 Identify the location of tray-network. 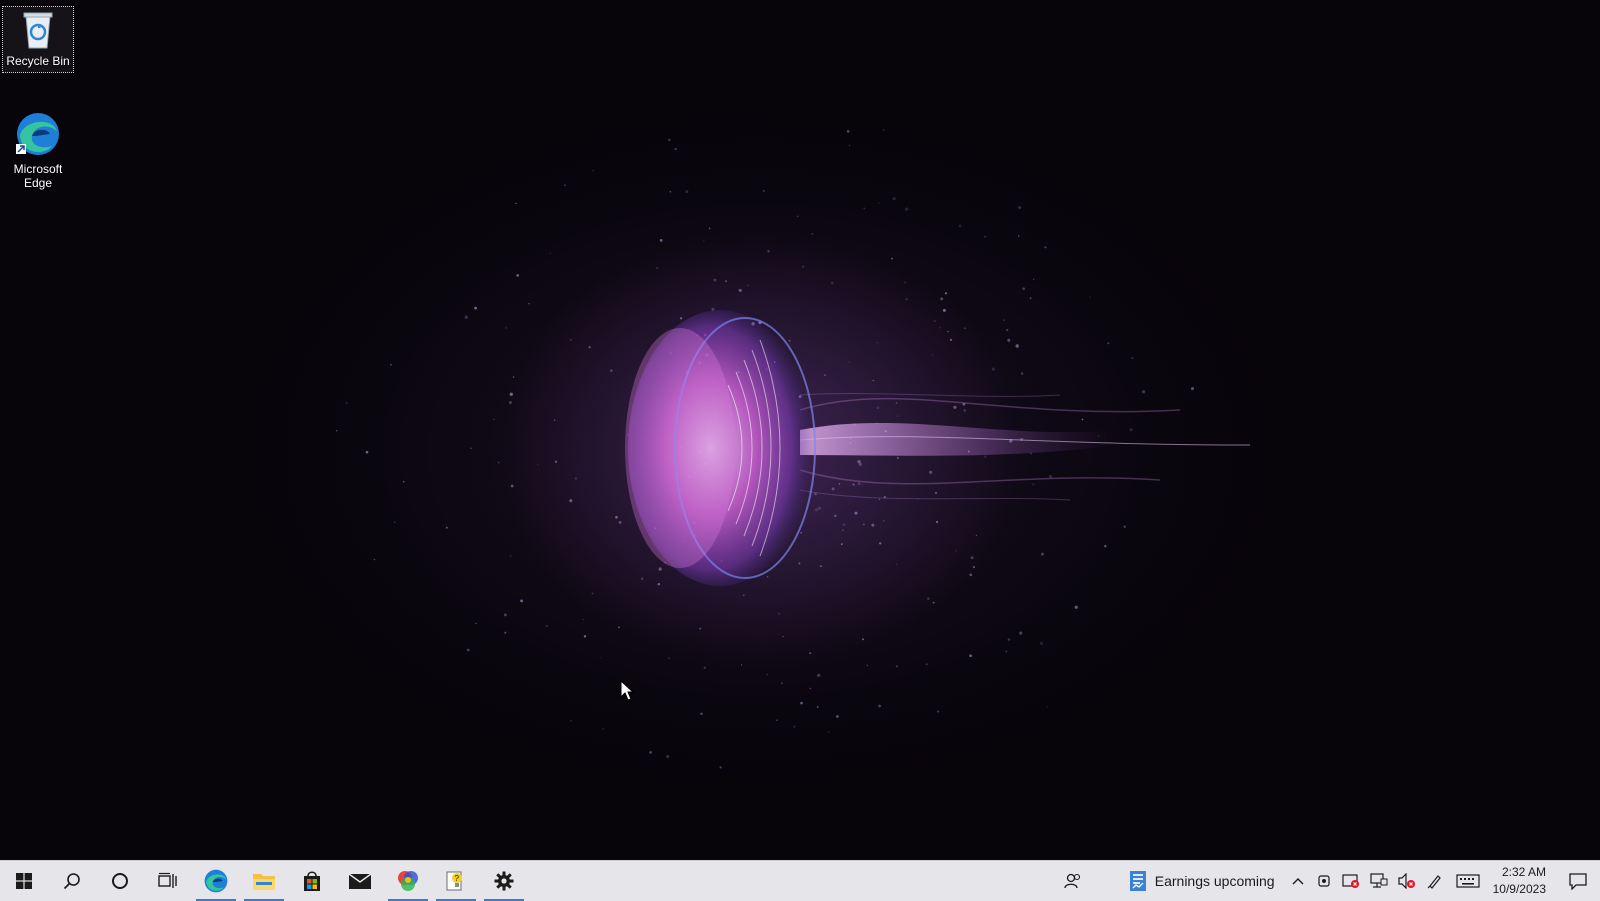
(1379, 881).